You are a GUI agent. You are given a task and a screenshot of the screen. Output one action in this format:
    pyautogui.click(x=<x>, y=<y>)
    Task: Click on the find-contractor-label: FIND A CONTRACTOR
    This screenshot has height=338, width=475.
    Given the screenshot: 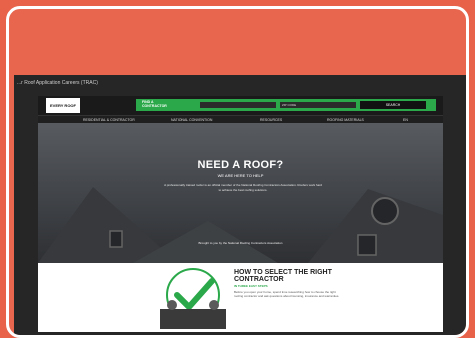 What is the action you would take?
    pyautogui.click(x=154, y=104)
    